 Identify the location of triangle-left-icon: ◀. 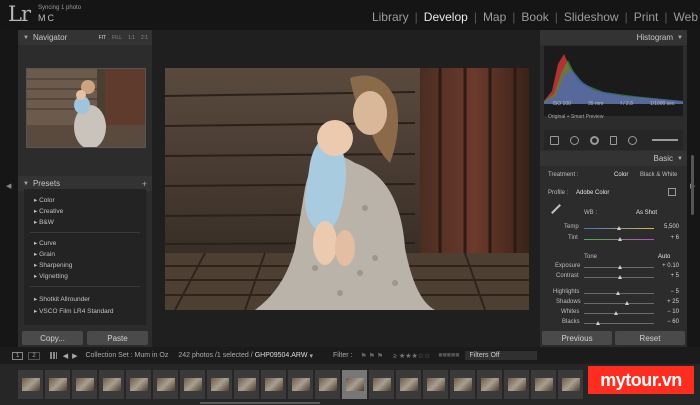
(8, 186).